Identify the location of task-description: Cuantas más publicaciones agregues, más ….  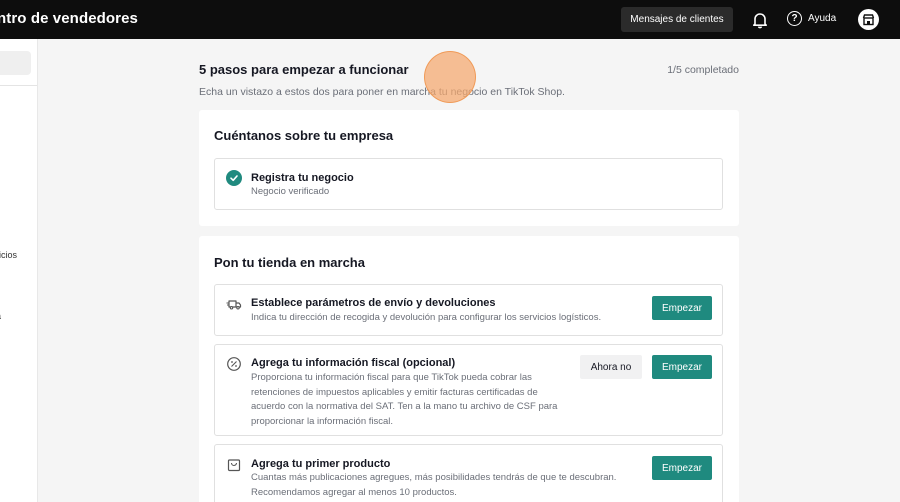
(433, 485).